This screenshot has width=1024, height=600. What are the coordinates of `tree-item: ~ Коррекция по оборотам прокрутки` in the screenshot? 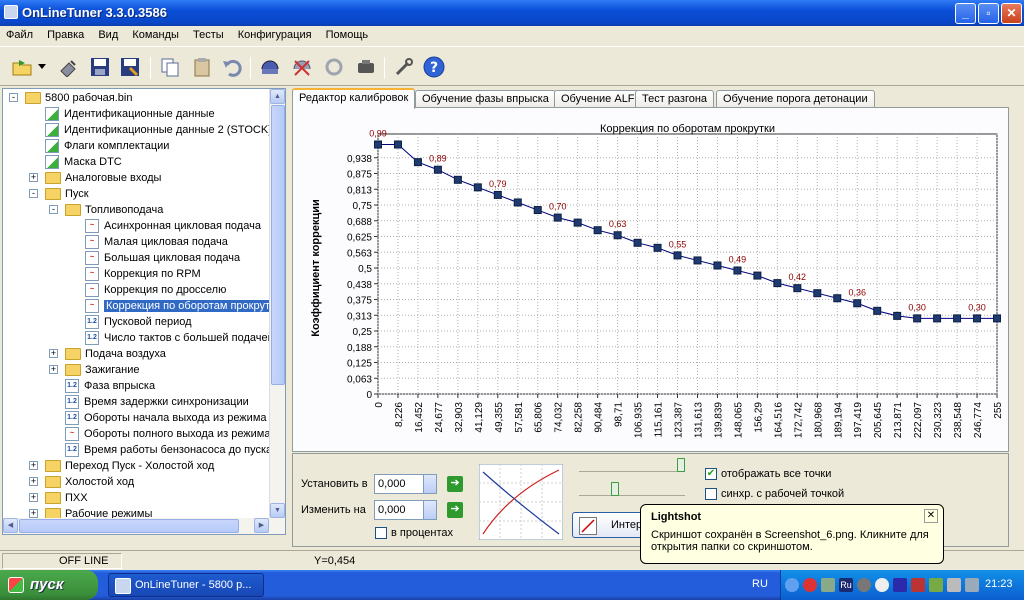 It's located at (143, 306).